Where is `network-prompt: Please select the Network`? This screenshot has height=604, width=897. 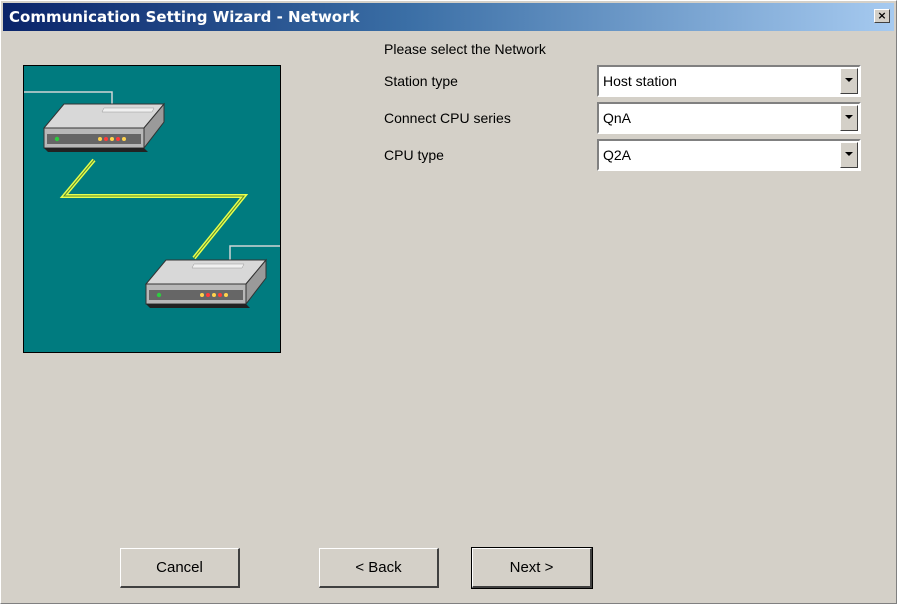
network-prompt: Please select the Network is located at coordinates (465, 49).